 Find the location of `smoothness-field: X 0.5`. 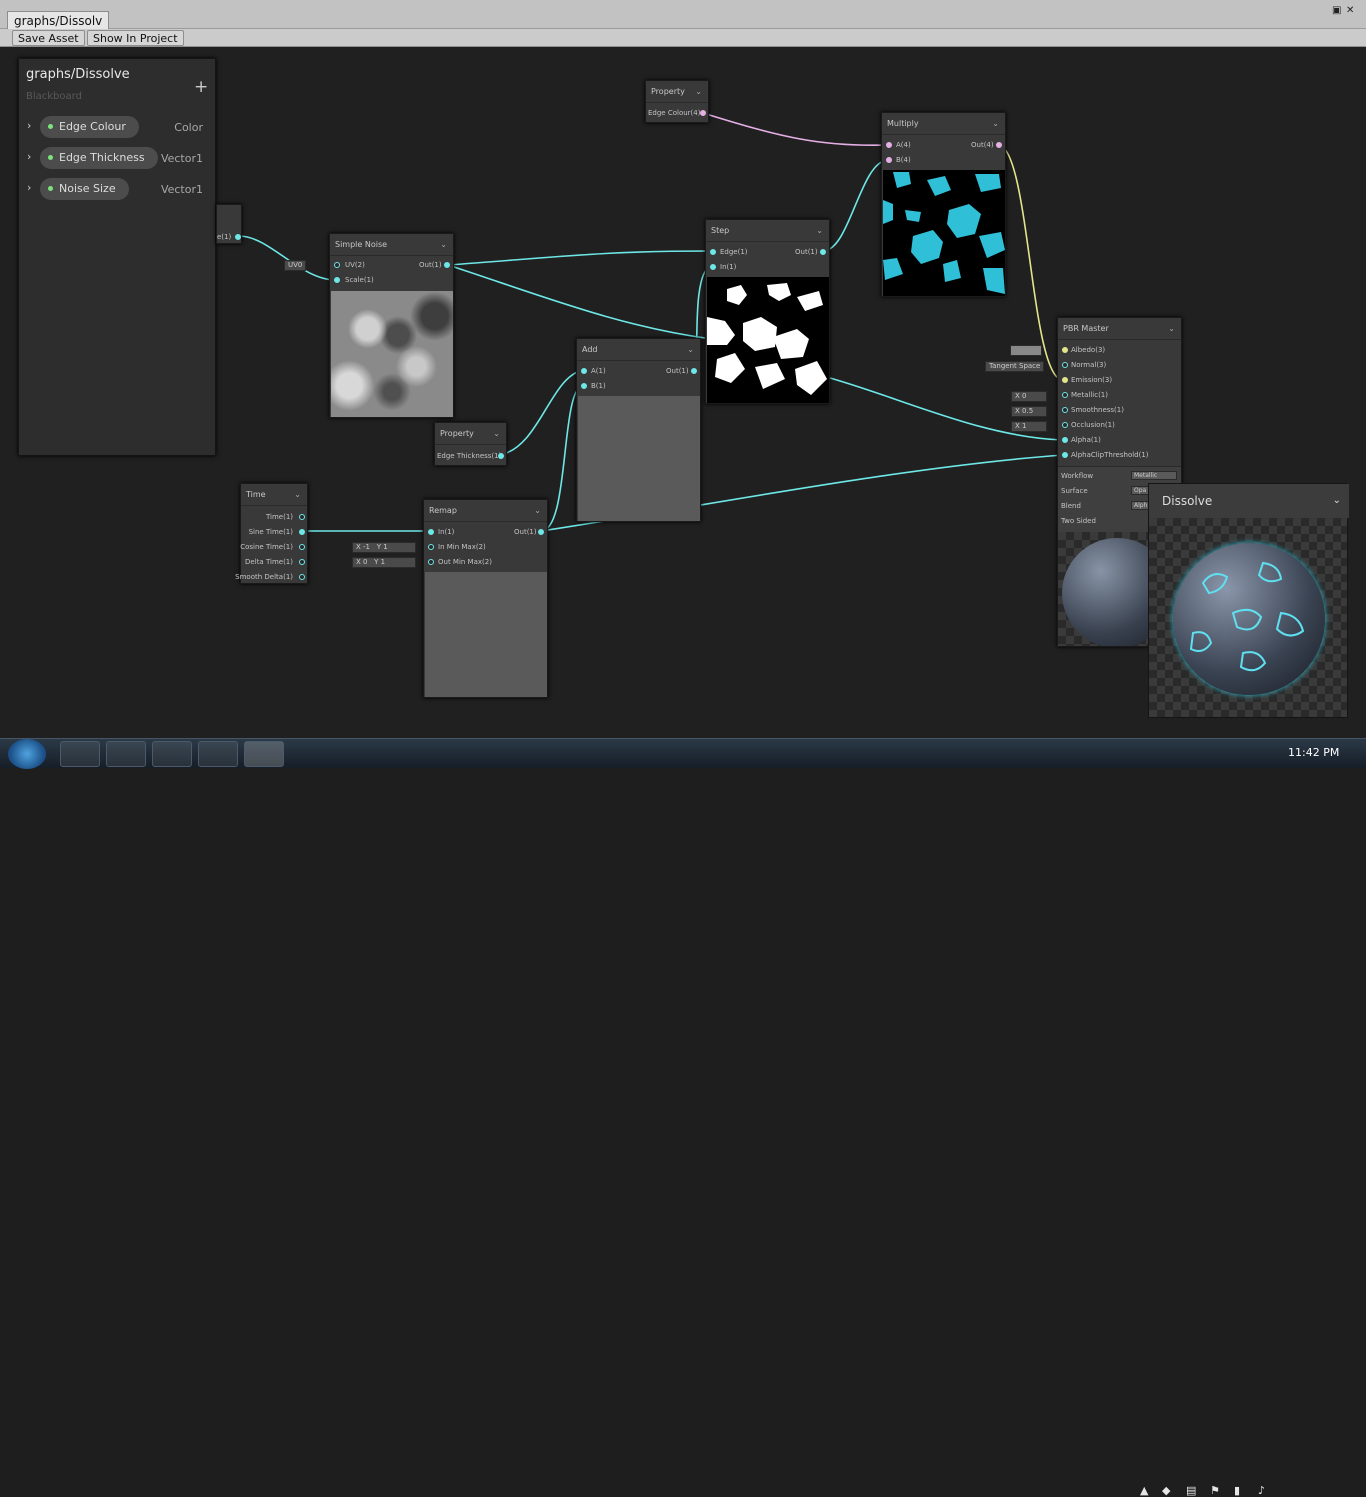

smoothness-field: X 0.5 is located at coordinates (1029, 411).